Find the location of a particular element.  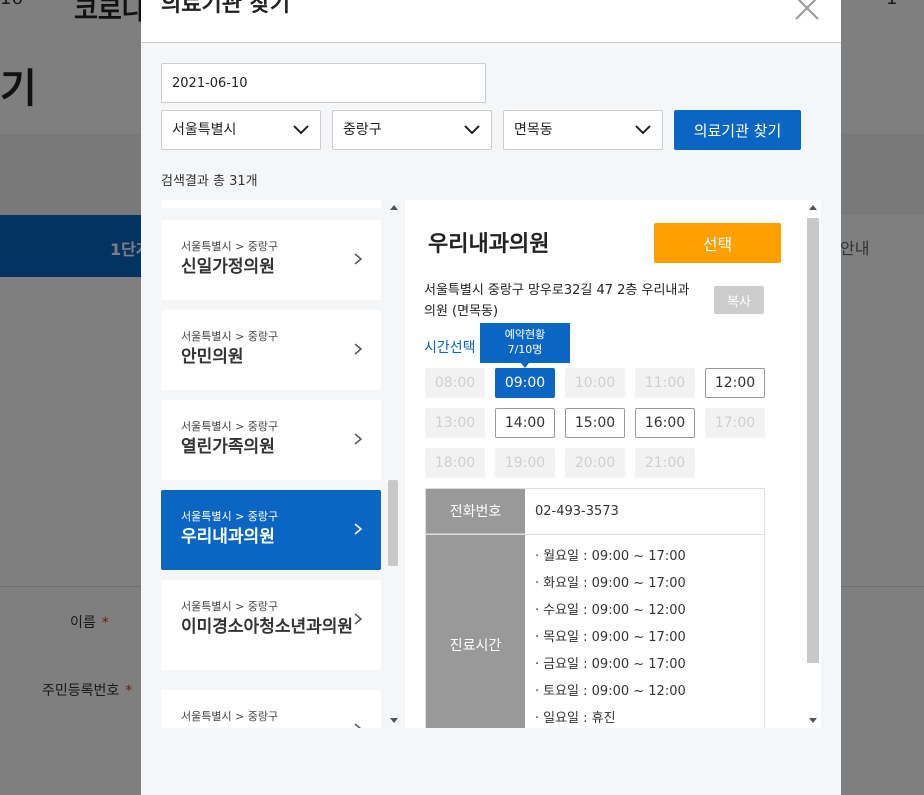

reservation-tooltip: 예약현황 7/10명 is located at coordinates (525, 345).